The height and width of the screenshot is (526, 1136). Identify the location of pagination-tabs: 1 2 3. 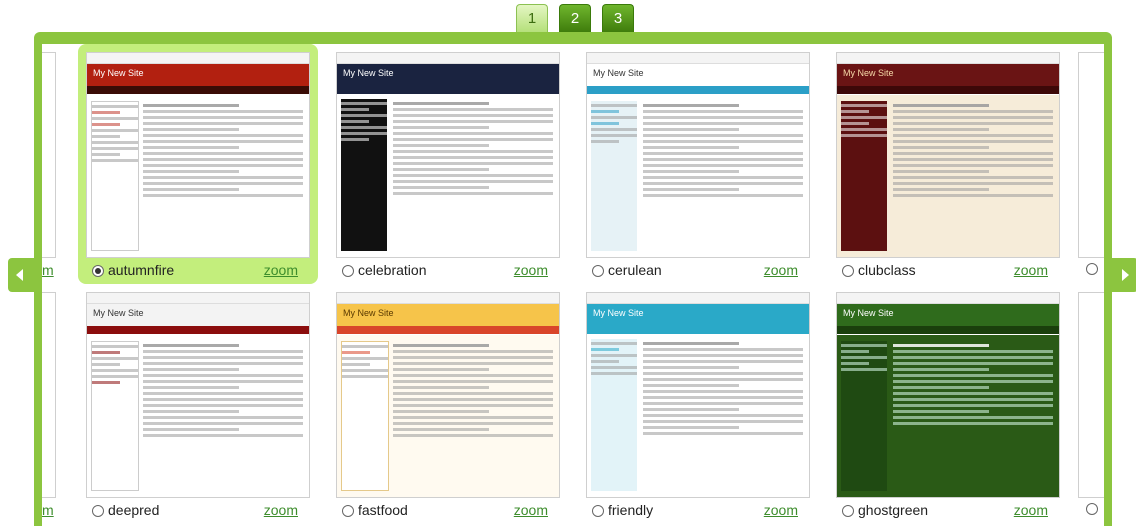
(575, 18).